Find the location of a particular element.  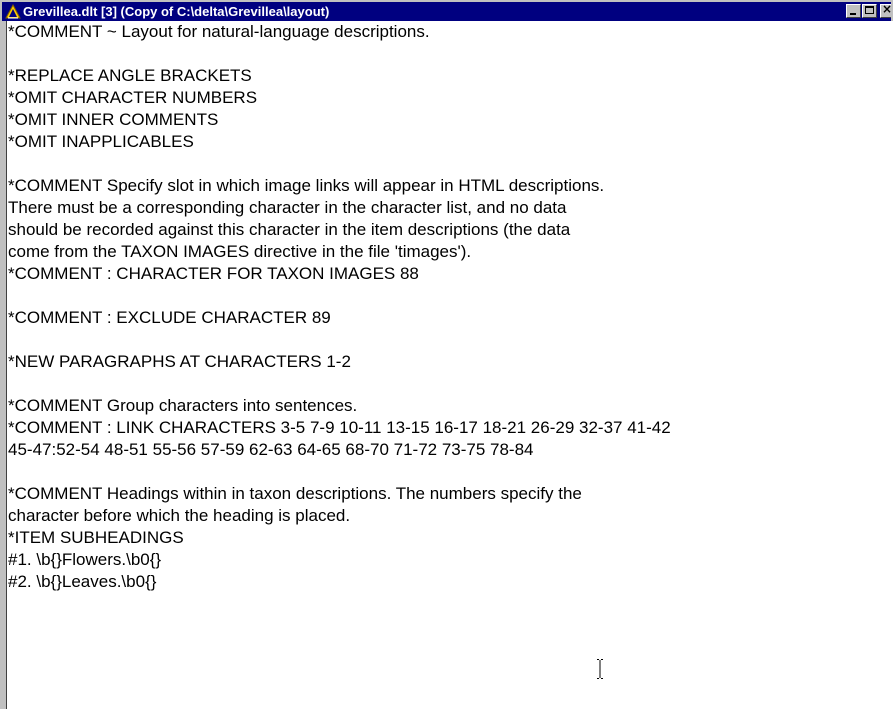

editor-line: *OMIT INNER COMMENTS is located at coordinates (113, 119).